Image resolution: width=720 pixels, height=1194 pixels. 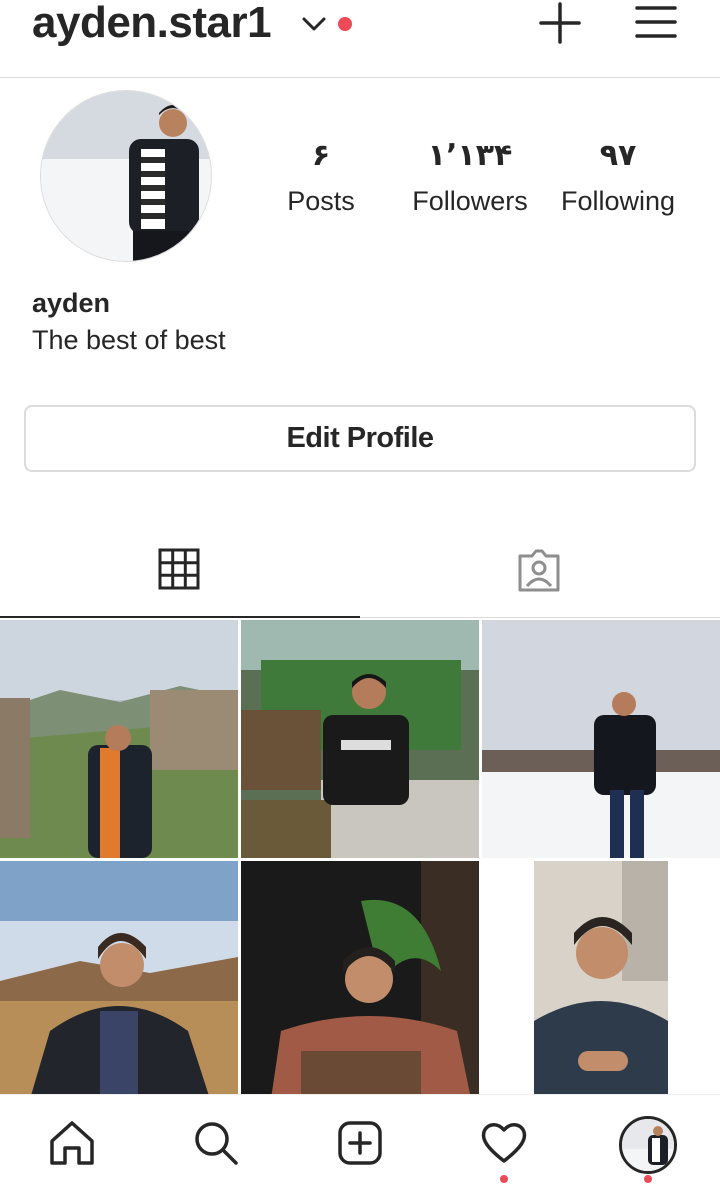 I want to click on profile-tabs, so click(x=360, y=574).